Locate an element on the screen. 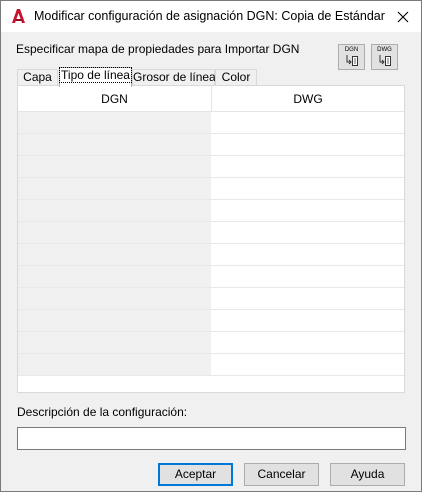  help-button: Ayuda is located at coordinates (367, 474).